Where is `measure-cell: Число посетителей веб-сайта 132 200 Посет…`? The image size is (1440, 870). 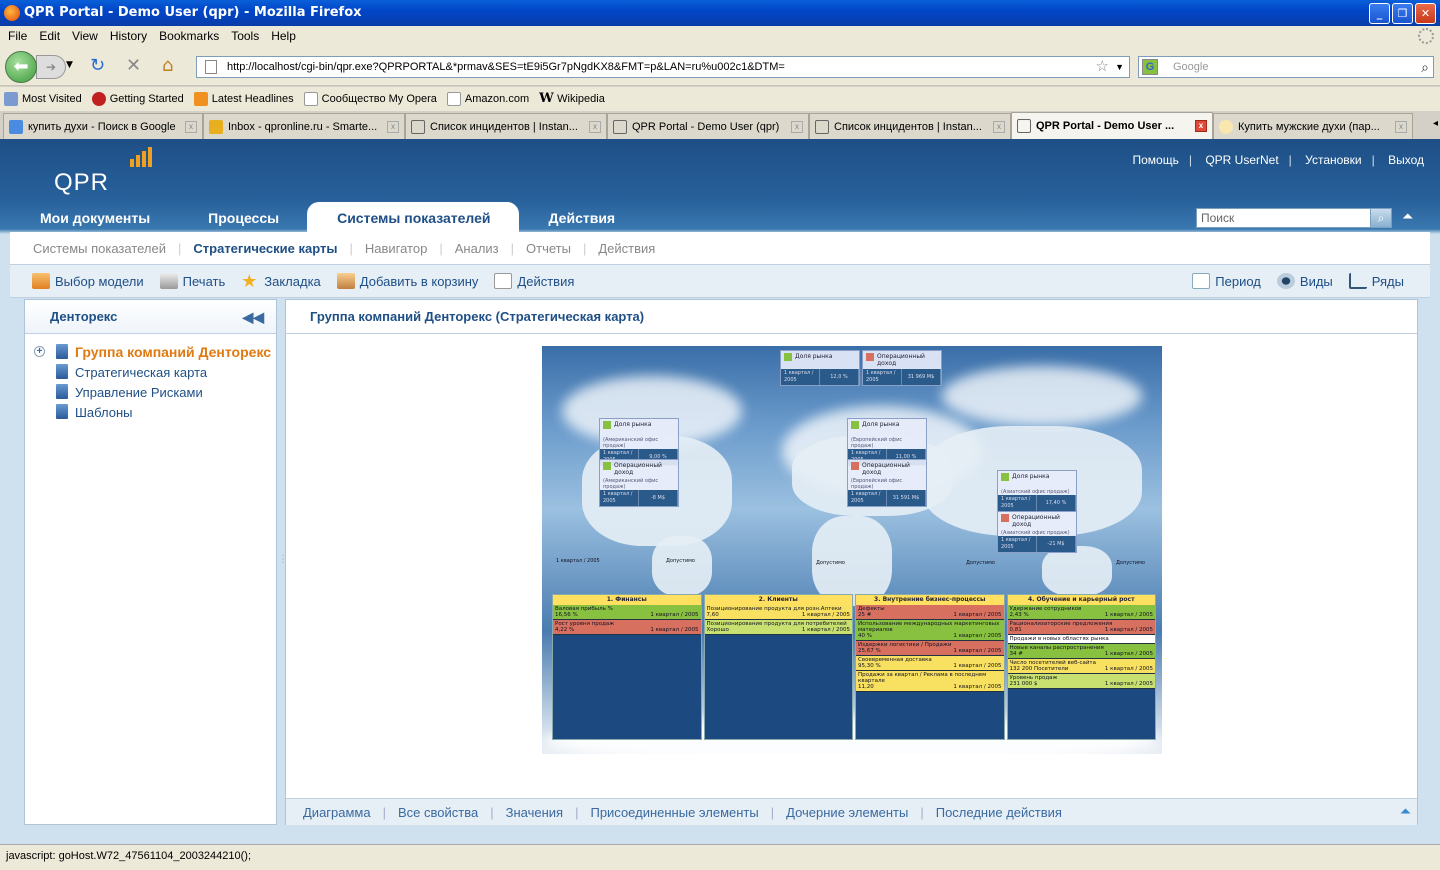 measure-cell: Число посетителей веб-сайта 132 200 Посет… is located at coordinates (1081, 666).